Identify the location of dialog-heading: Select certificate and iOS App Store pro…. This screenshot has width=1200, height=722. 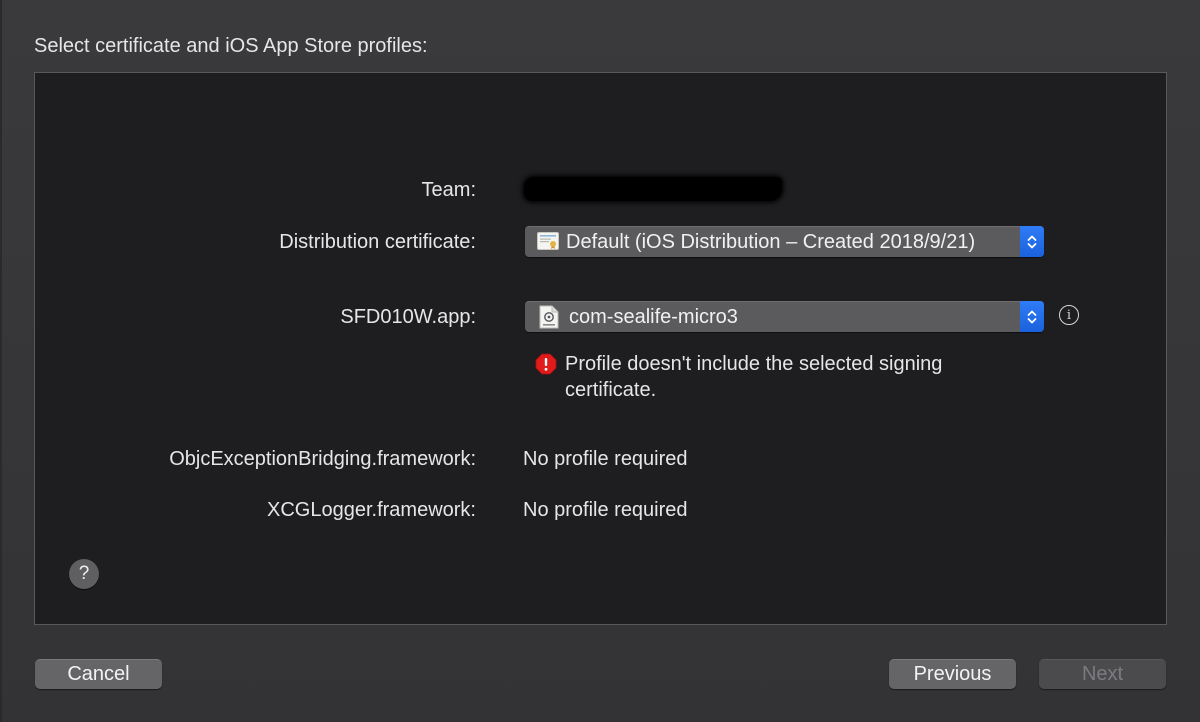
(231, 46).